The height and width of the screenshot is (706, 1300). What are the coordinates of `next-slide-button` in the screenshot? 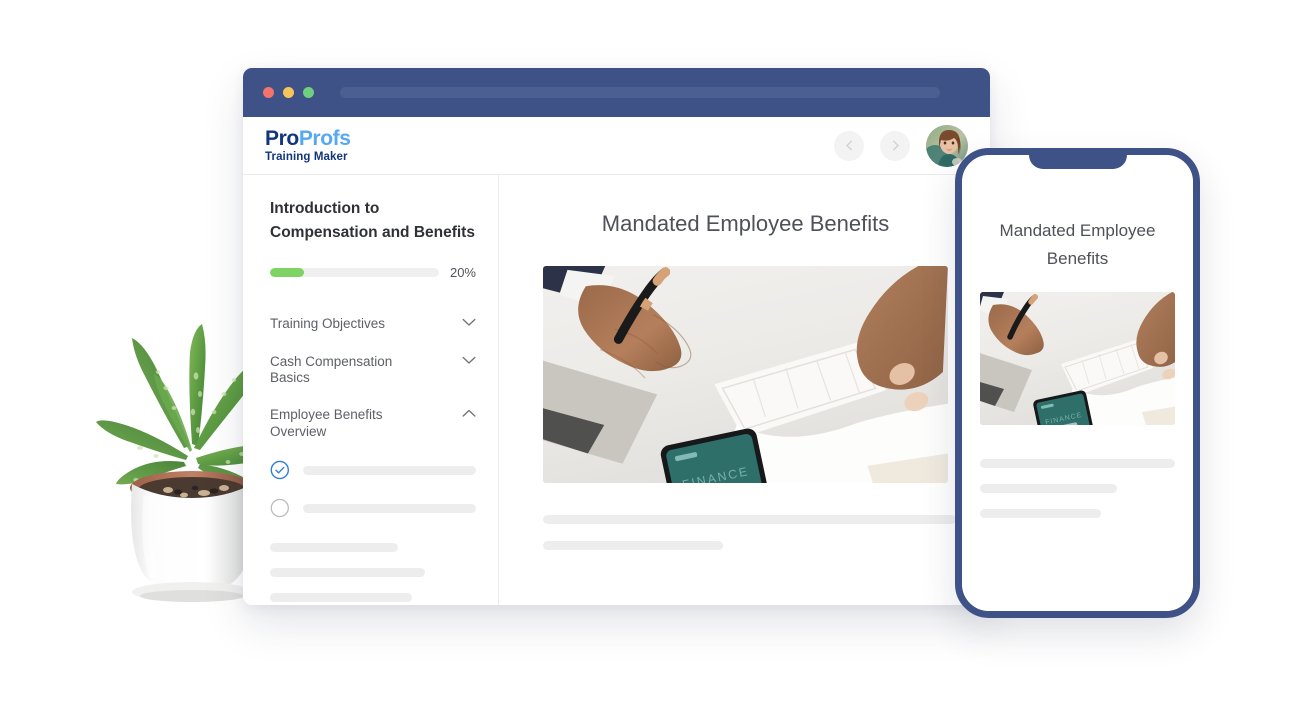 It's located at (895, 145).